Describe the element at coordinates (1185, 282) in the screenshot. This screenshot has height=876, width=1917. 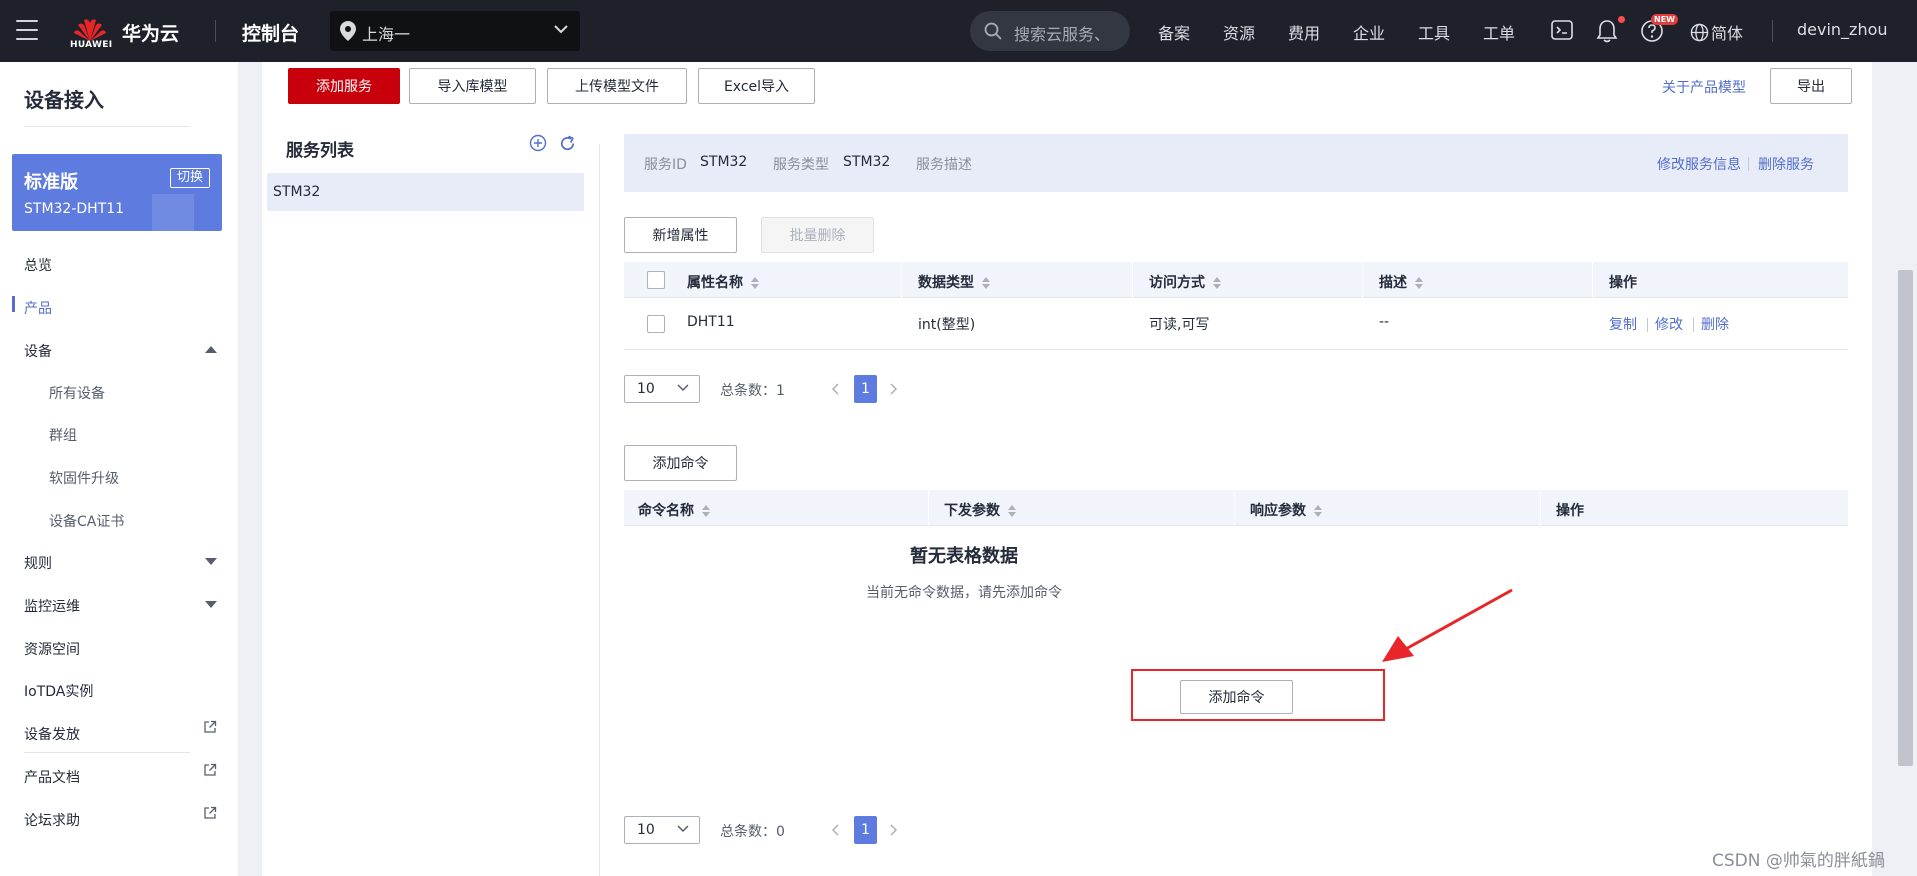
I see `column-header: 访问方式` at that location.